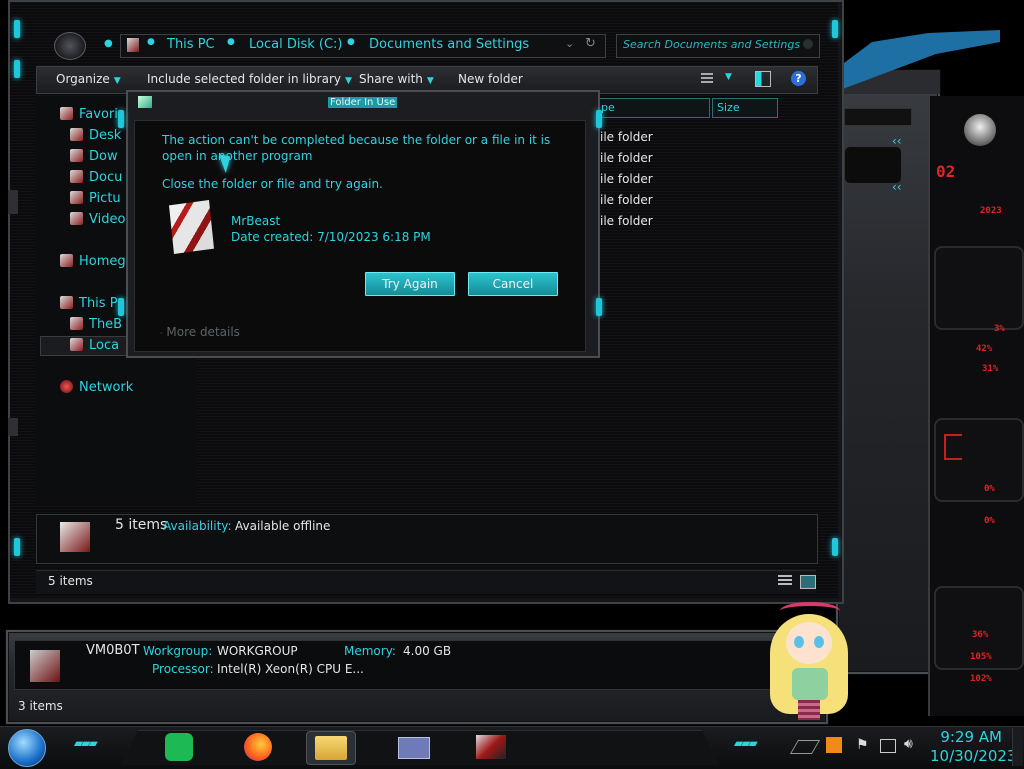  I want to click on volume-icon: 🔊︎, so click(908, 744).